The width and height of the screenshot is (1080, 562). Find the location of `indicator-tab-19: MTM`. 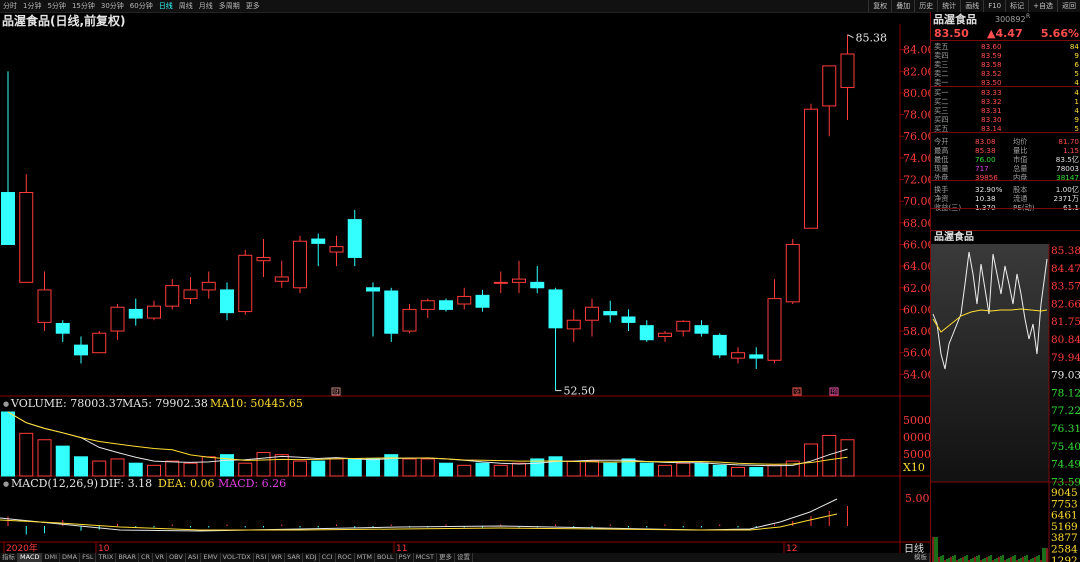

indicator-tab-19: MTM is located at coordinates (365, 557).